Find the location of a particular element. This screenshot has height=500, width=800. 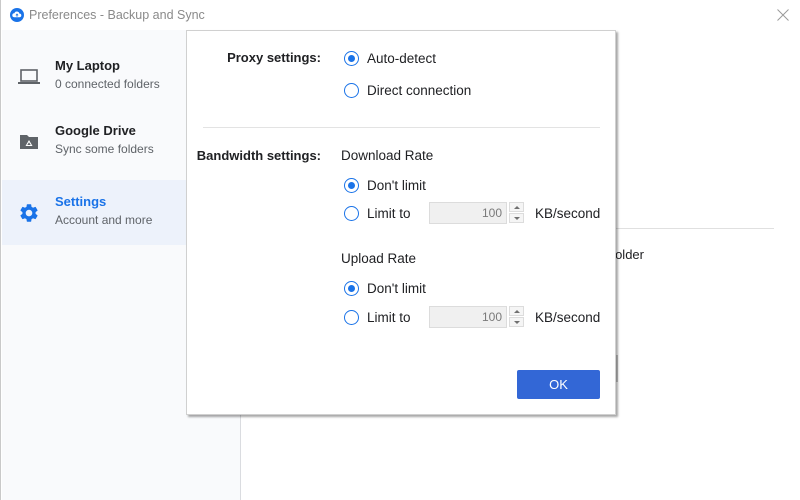

download-rate-decrement-button is located at coordinates (516, 218).